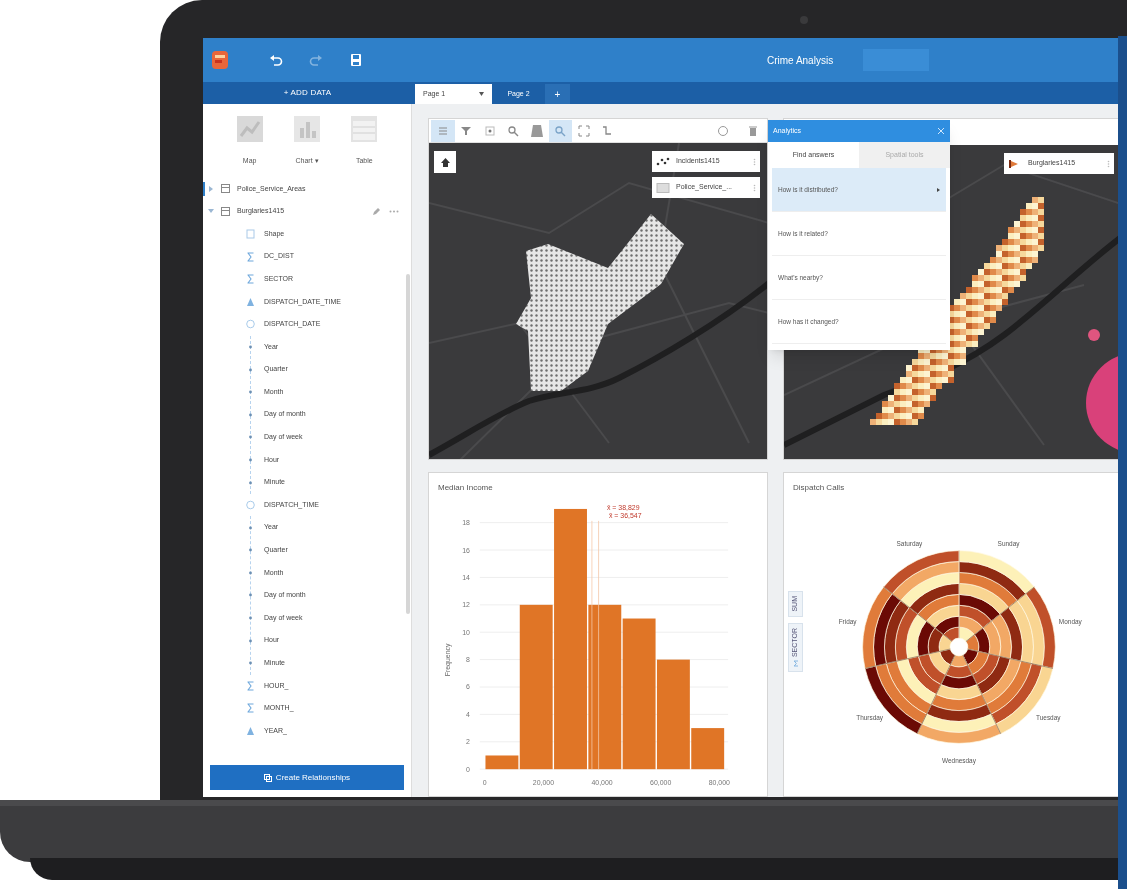  What do you see at coordinates (753, 130) in the screenshot?
I see `trash-icon` at bounding box center [753, 130].